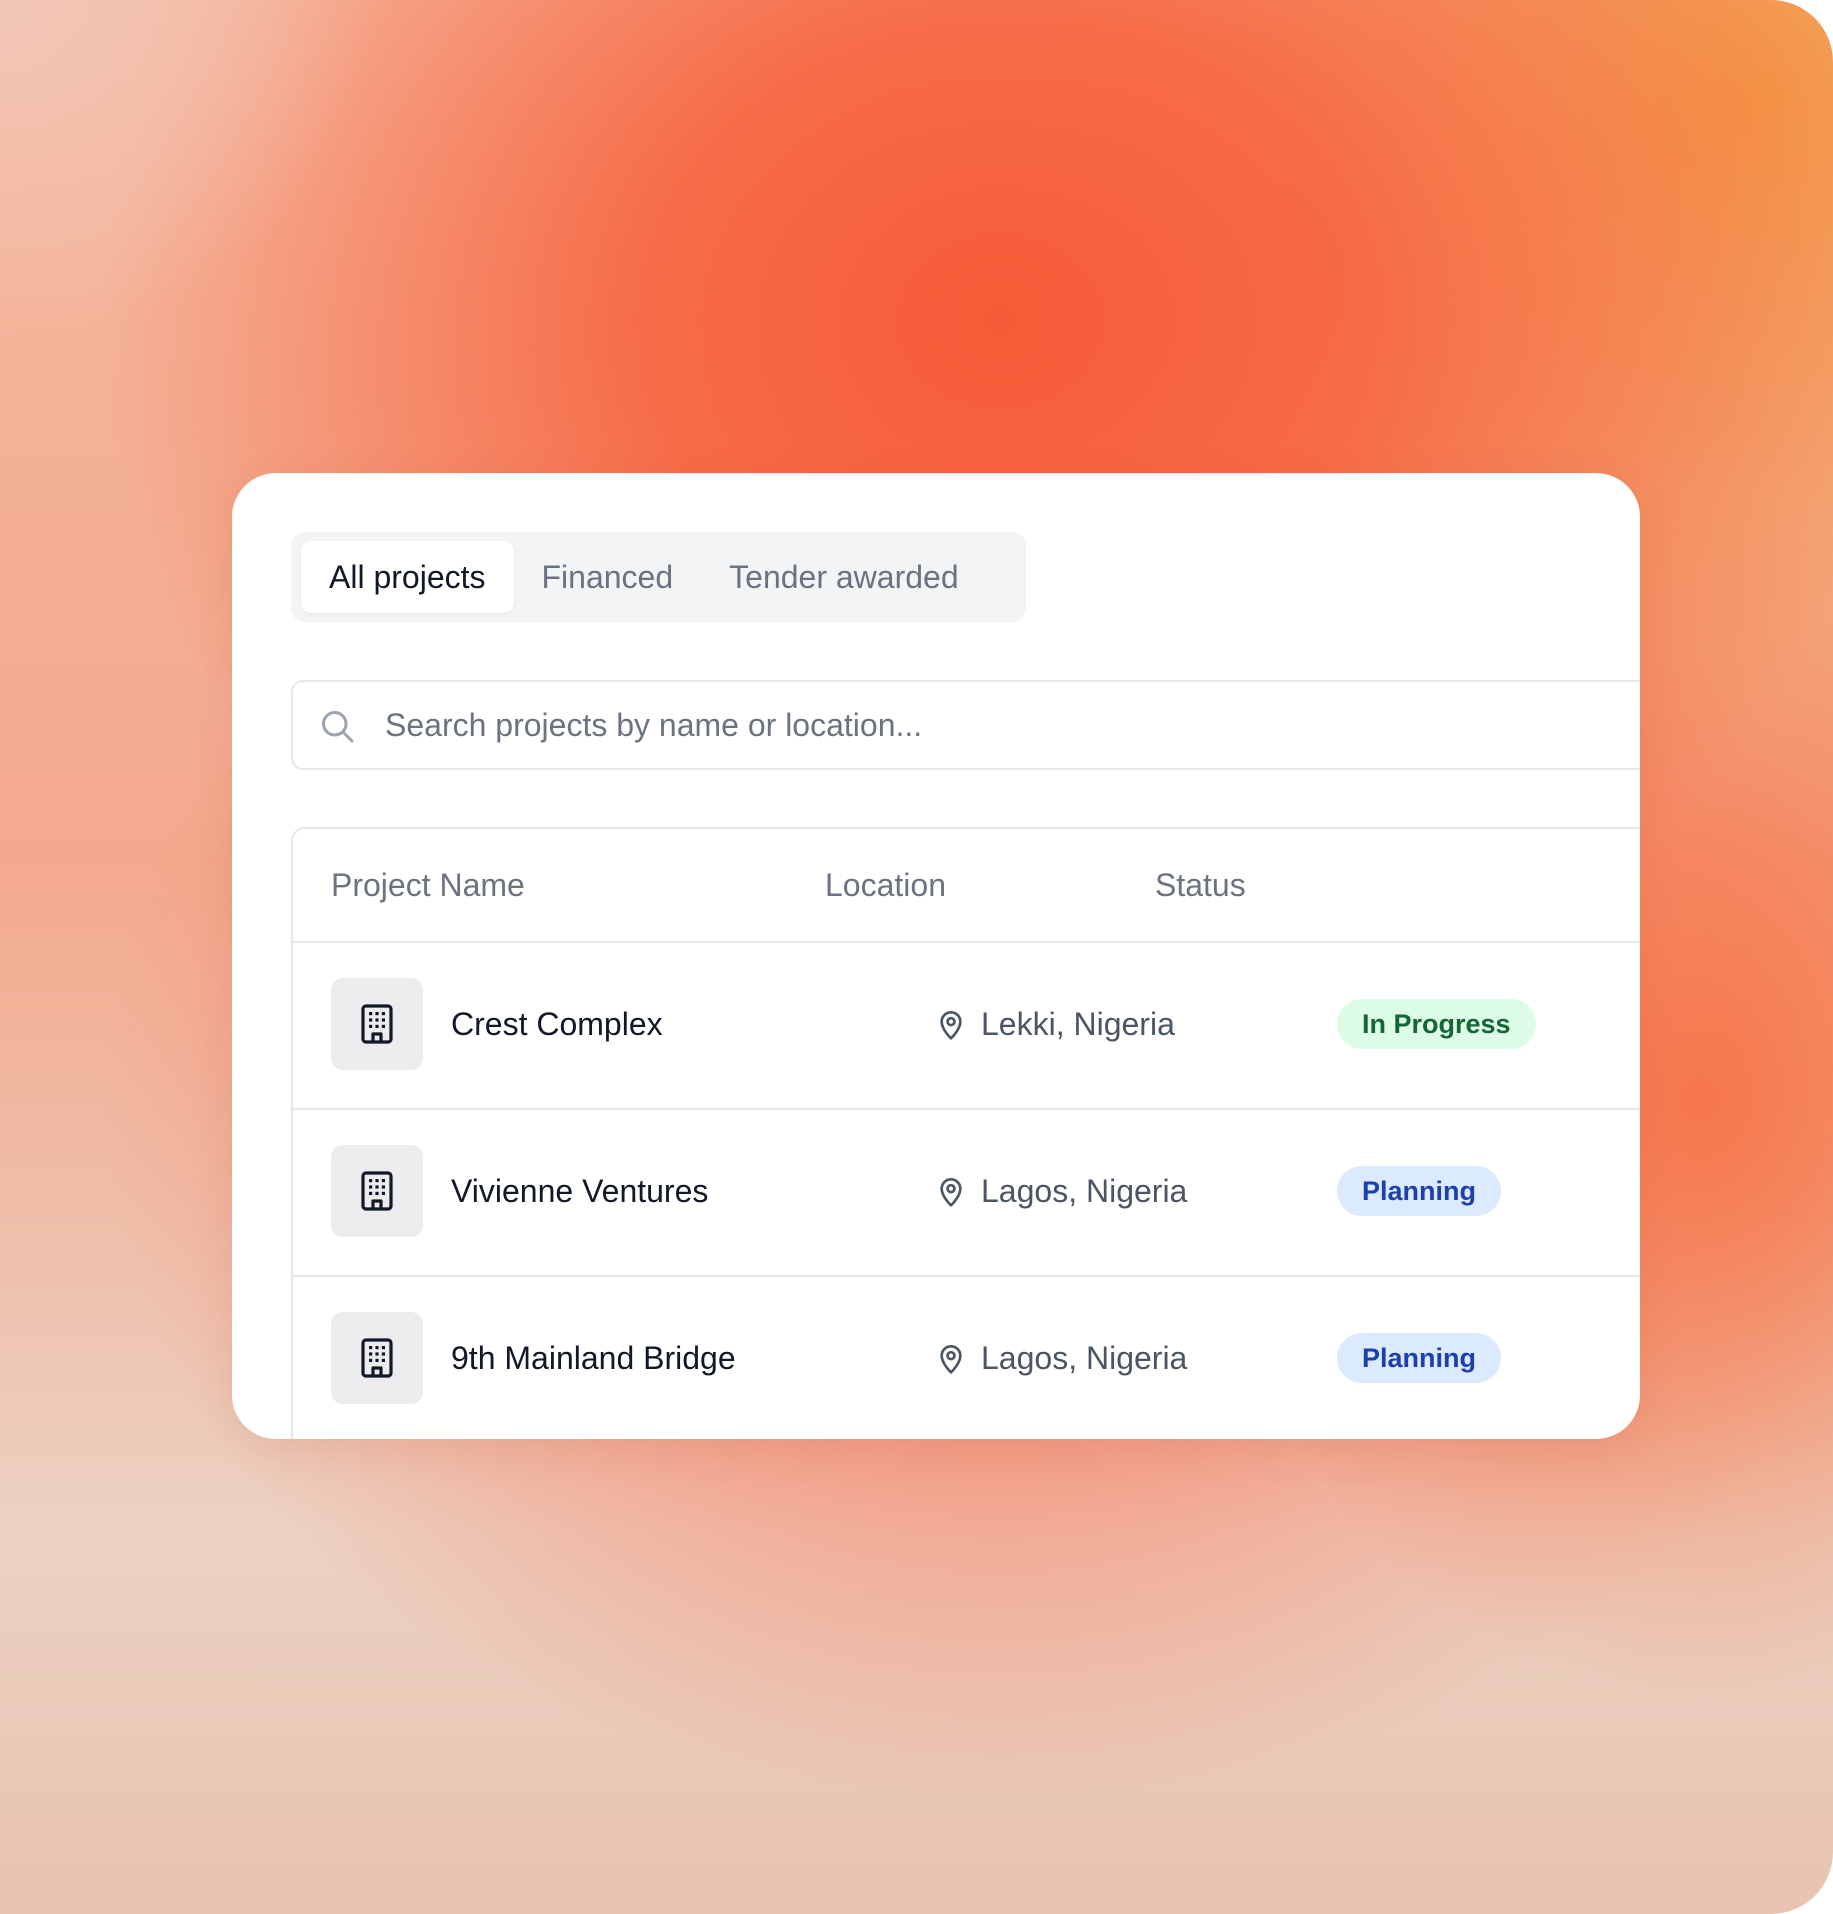  I want to click on column-header-project-name: Project Name, so click(428, 885).